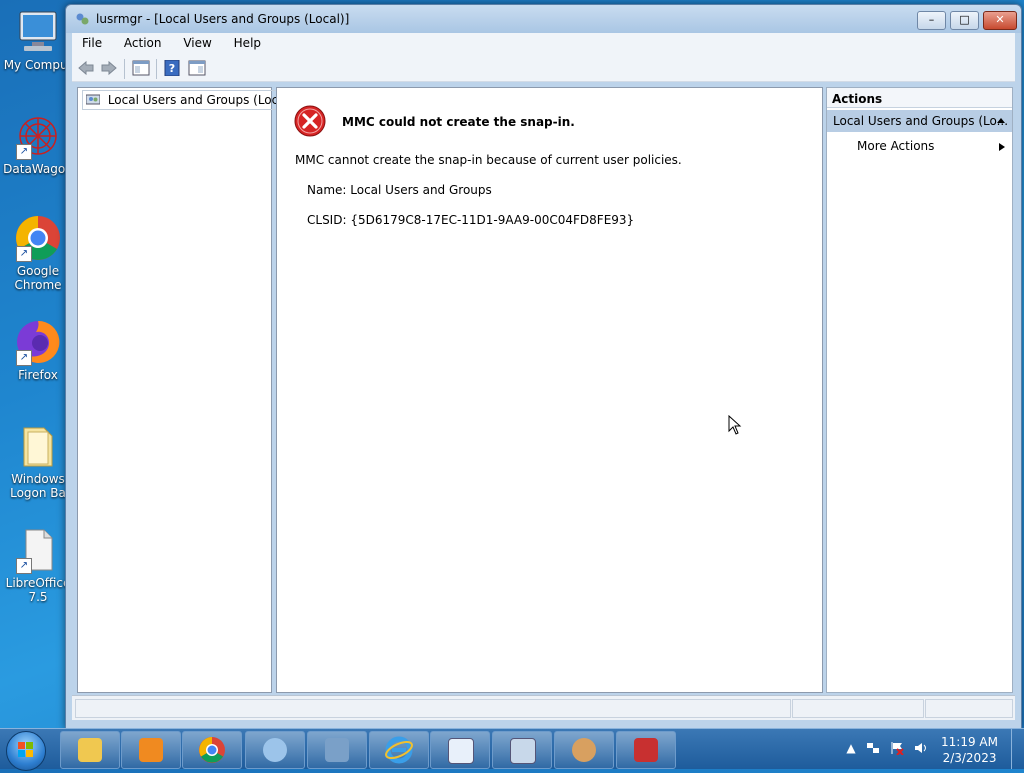 The height and width of the screenshot is (773, 1024). Describe the element at coordinates (91, 41) in the screenshot. I see `menu-file: File` at that location.